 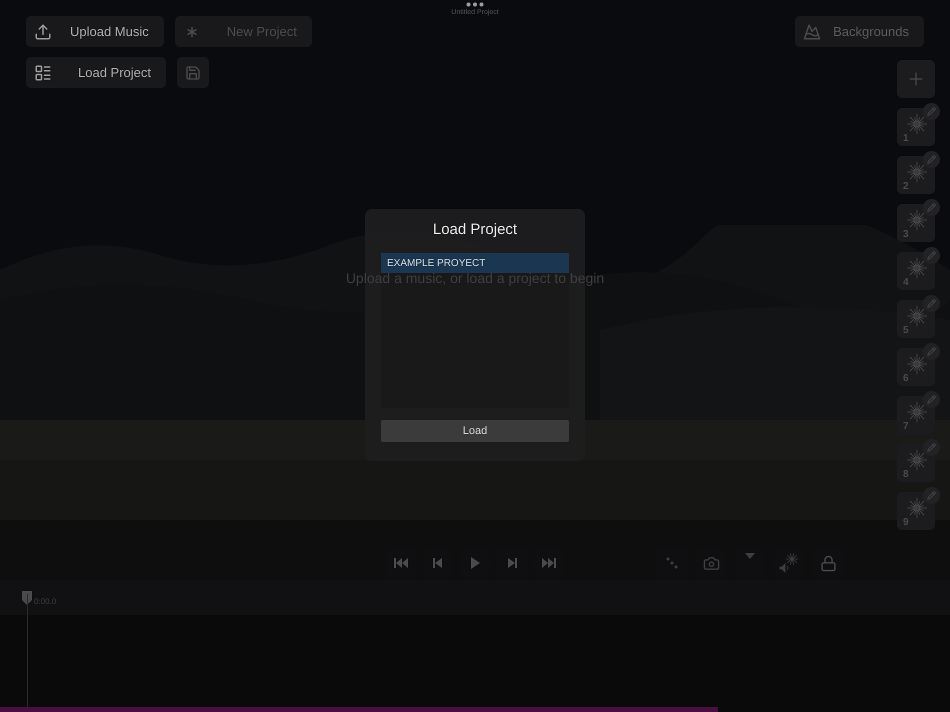 I want to click on skip-to-end-icon, so click(x=549, y=563).